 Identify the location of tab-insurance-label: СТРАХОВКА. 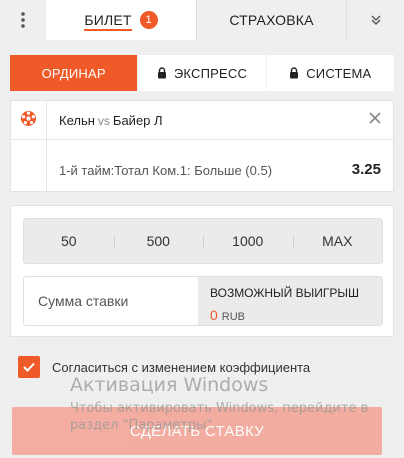
(271, 20).